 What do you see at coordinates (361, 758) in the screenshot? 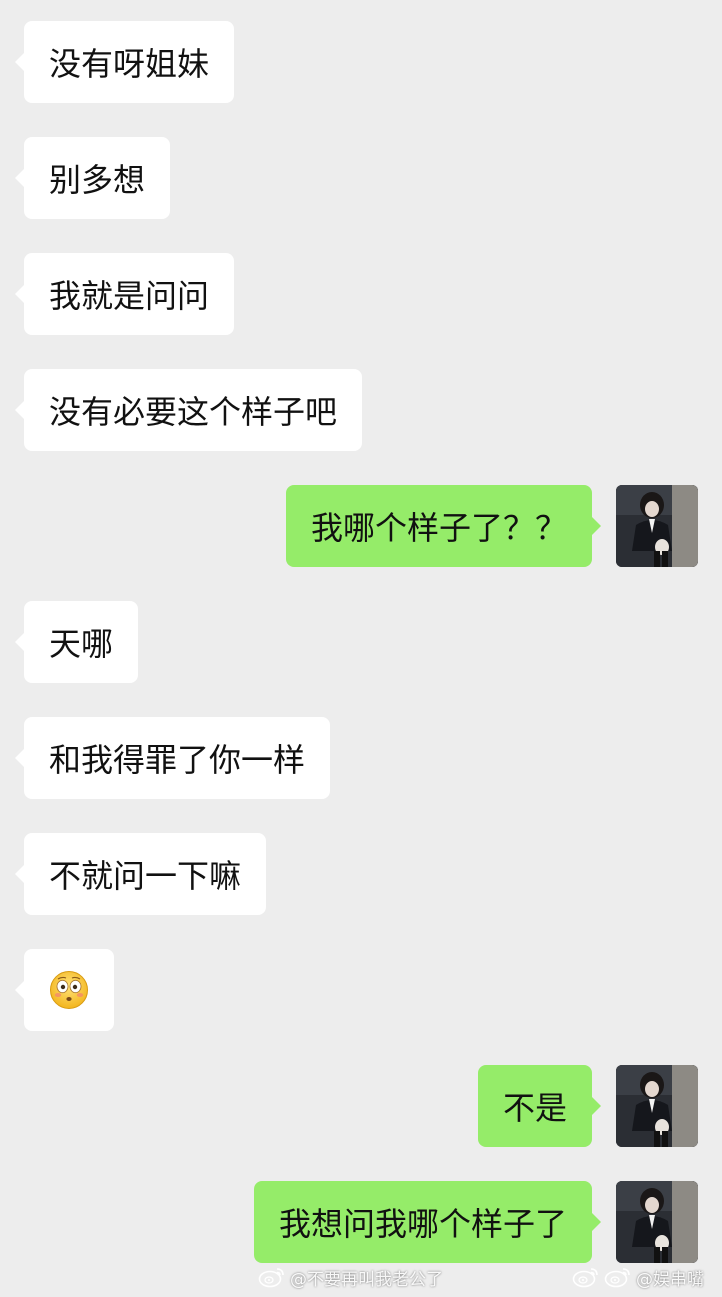
I see `message-incoming: 和我得罪了你一样` at bounding box center [361, 758].